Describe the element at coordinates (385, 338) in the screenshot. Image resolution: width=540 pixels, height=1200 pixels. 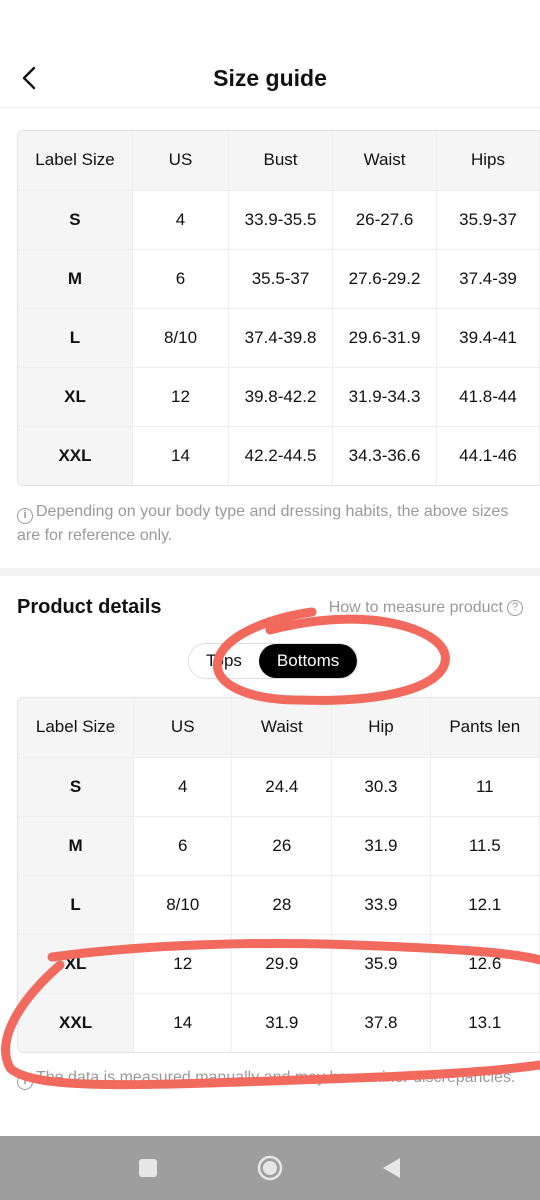
I see `table-cell: 29.6-31.9` at that location.